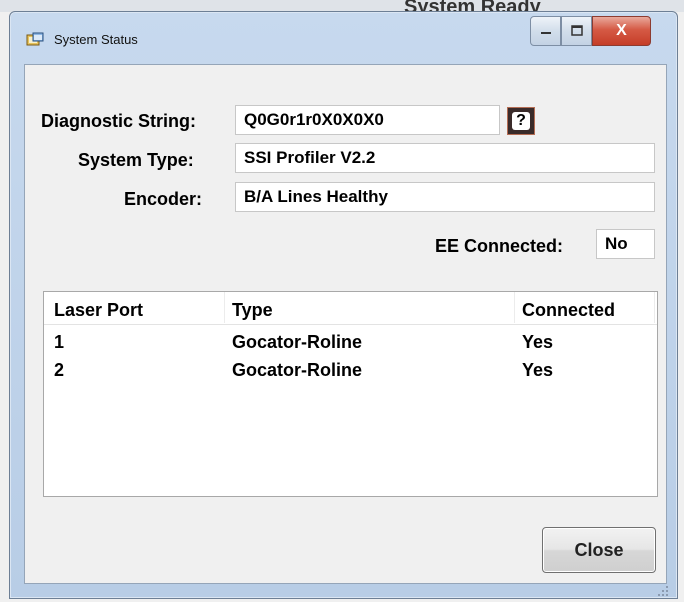 This screenshot has width=684, height=602. Describe the element at coordinates (499, 246) in the screenshot. I see `ee-connected-label: EE Connected:` at that location.